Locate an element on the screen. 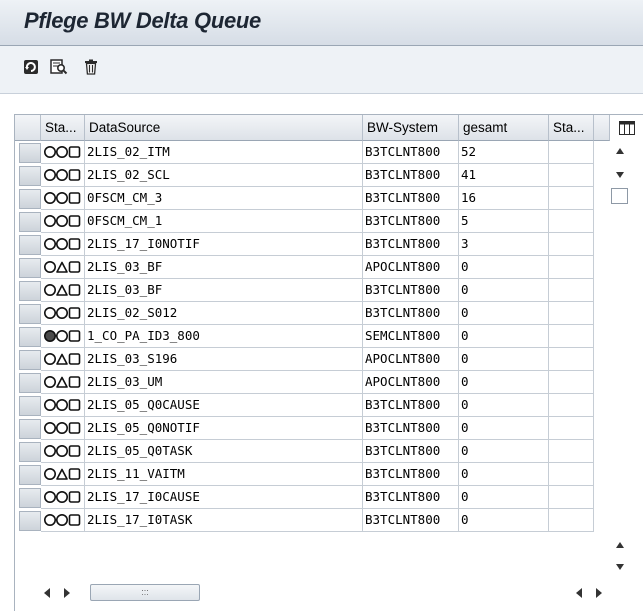  cell-datasource: 2LIS_05_Q0CAUSE is located at coordinates (224, 405).